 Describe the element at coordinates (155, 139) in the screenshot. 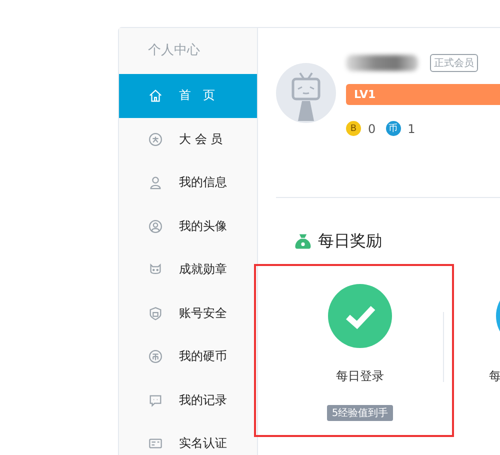

I see `circle-icon` at that location.